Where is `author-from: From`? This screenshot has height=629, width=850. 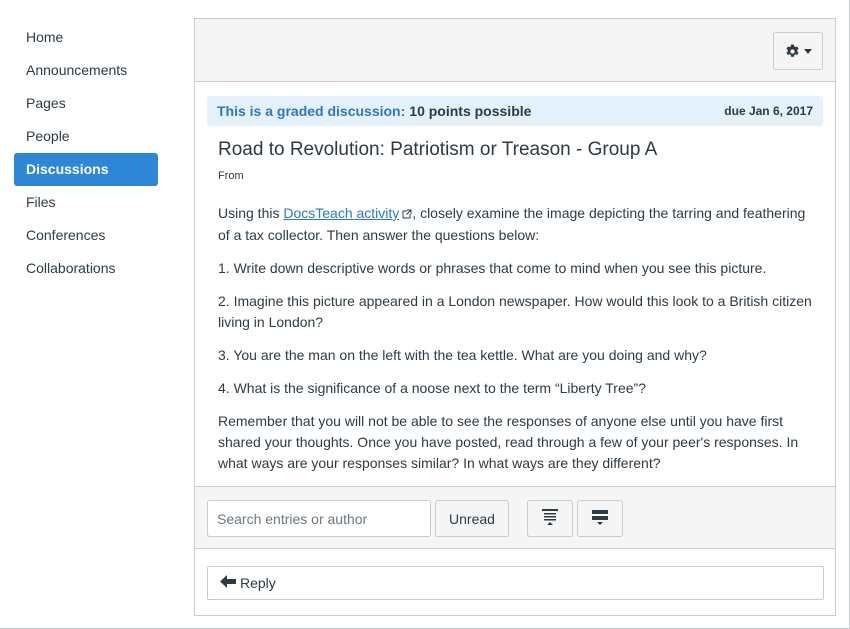
author-from: From is located at coordinates (231, 176).